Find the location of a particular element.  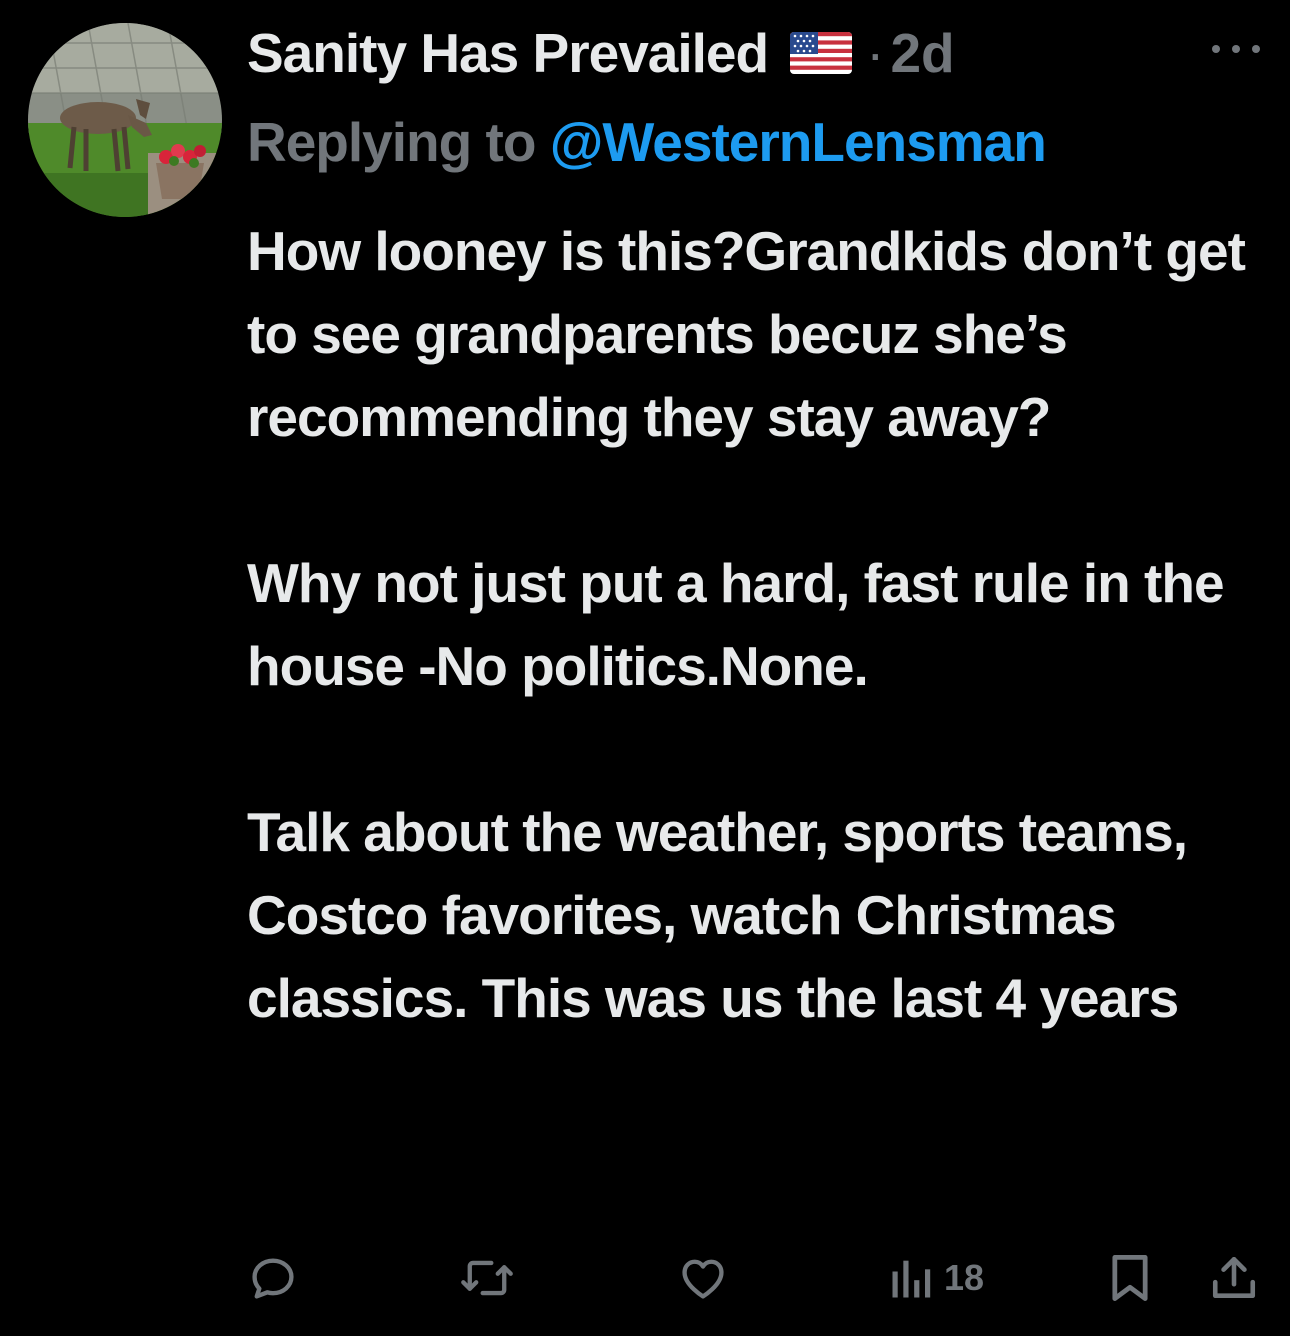

mention-link: @WesternLensman is located at coordinates (798, 142).